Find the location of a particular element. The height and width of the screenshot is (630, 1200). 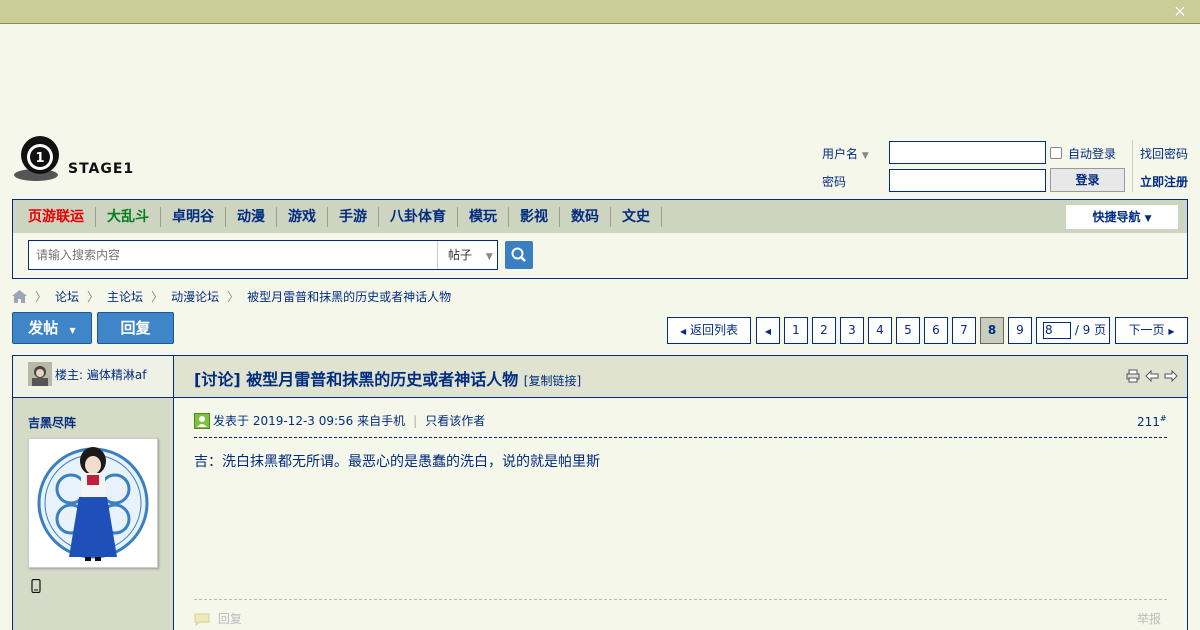

page-jump-input: 8 is located at coordinates (1057, 330).